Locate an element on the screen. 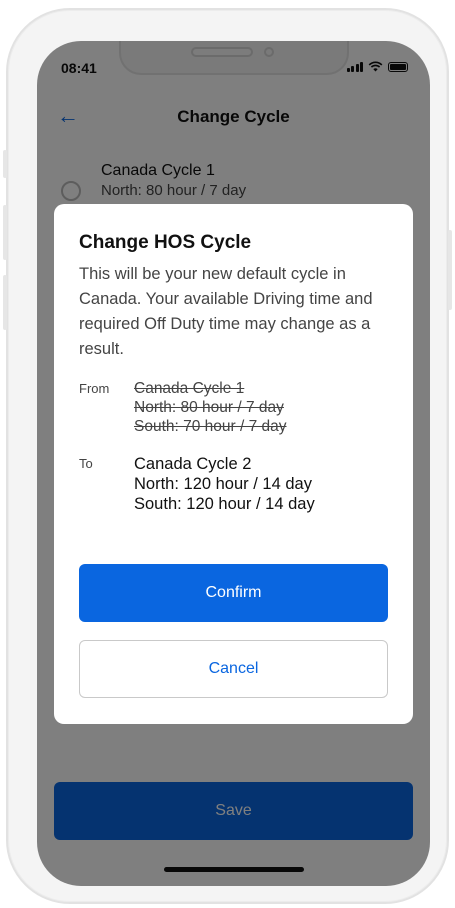 The width and height of the screenshot is (455, 908). from-cycle-north: North: 80 hour / 7 day is located at coordinates (209, 407).